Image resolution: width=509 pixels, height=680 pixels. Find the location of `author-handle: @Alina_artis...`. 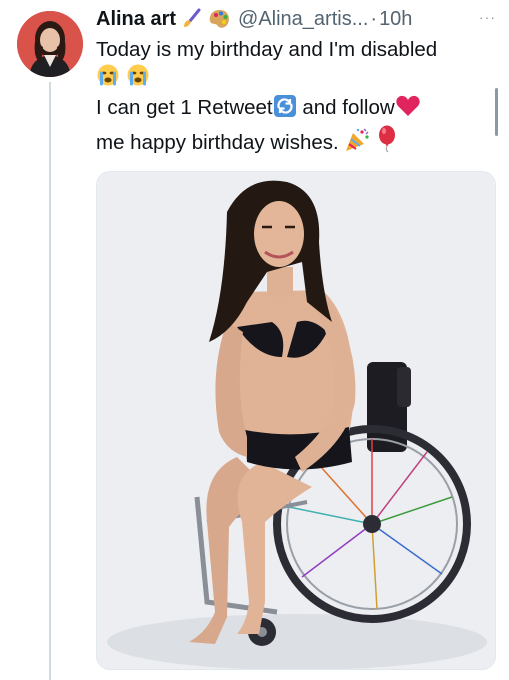

author-handle: @Alina_artis... is located at coordinates (303, 19).